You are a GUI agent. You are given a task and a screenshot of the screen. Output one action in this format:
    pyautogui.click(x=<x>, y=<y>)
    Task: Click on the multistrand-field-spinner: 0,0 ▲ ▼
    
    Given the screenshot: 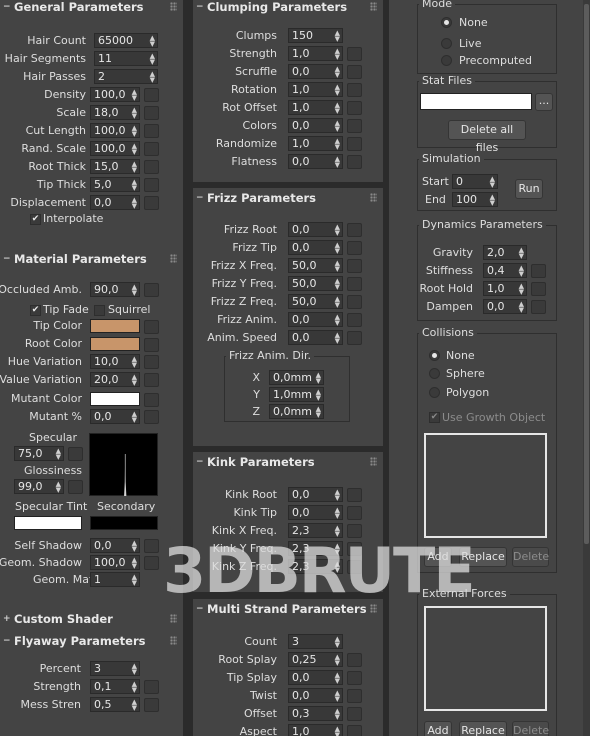 What is the action you would take?
    pyautogui.click(x=315, y=677)
    